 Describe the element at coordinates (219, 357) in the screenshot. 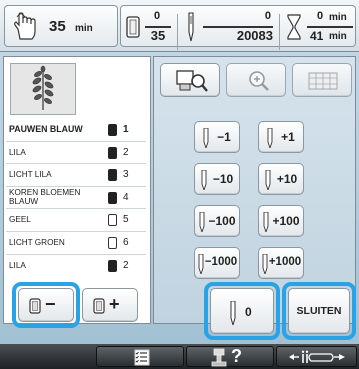

I see `machine-icon` at that location.